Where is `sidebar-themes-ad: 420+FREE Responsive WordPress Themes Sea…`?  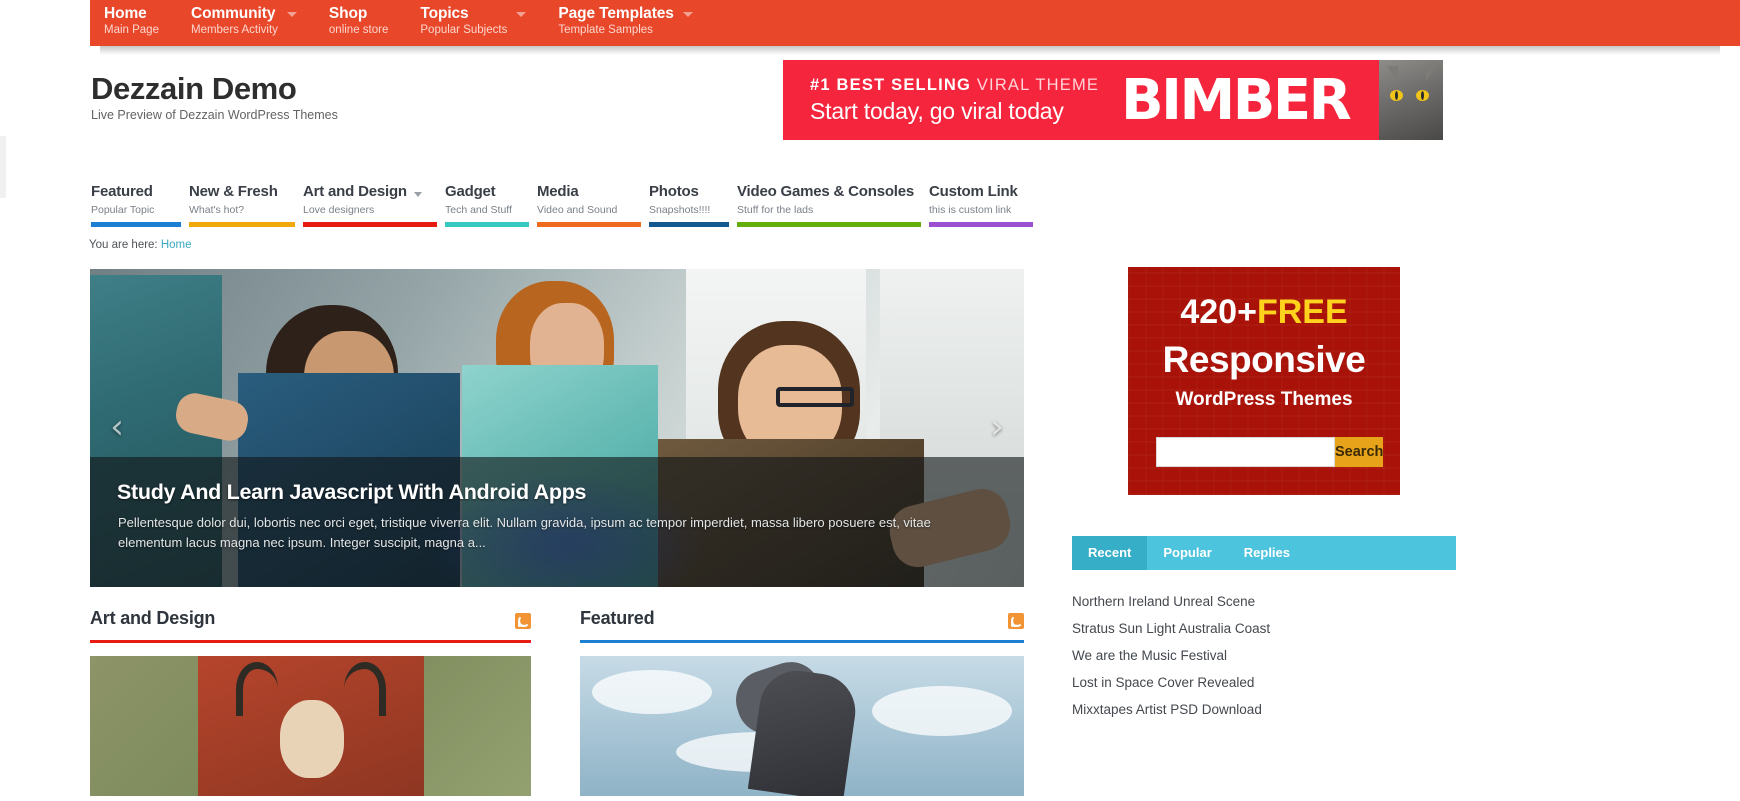
sidebar-themes-ad: 420+FREE Responsive WordPress Themes Sea… is located at coordinates (1264, 381).